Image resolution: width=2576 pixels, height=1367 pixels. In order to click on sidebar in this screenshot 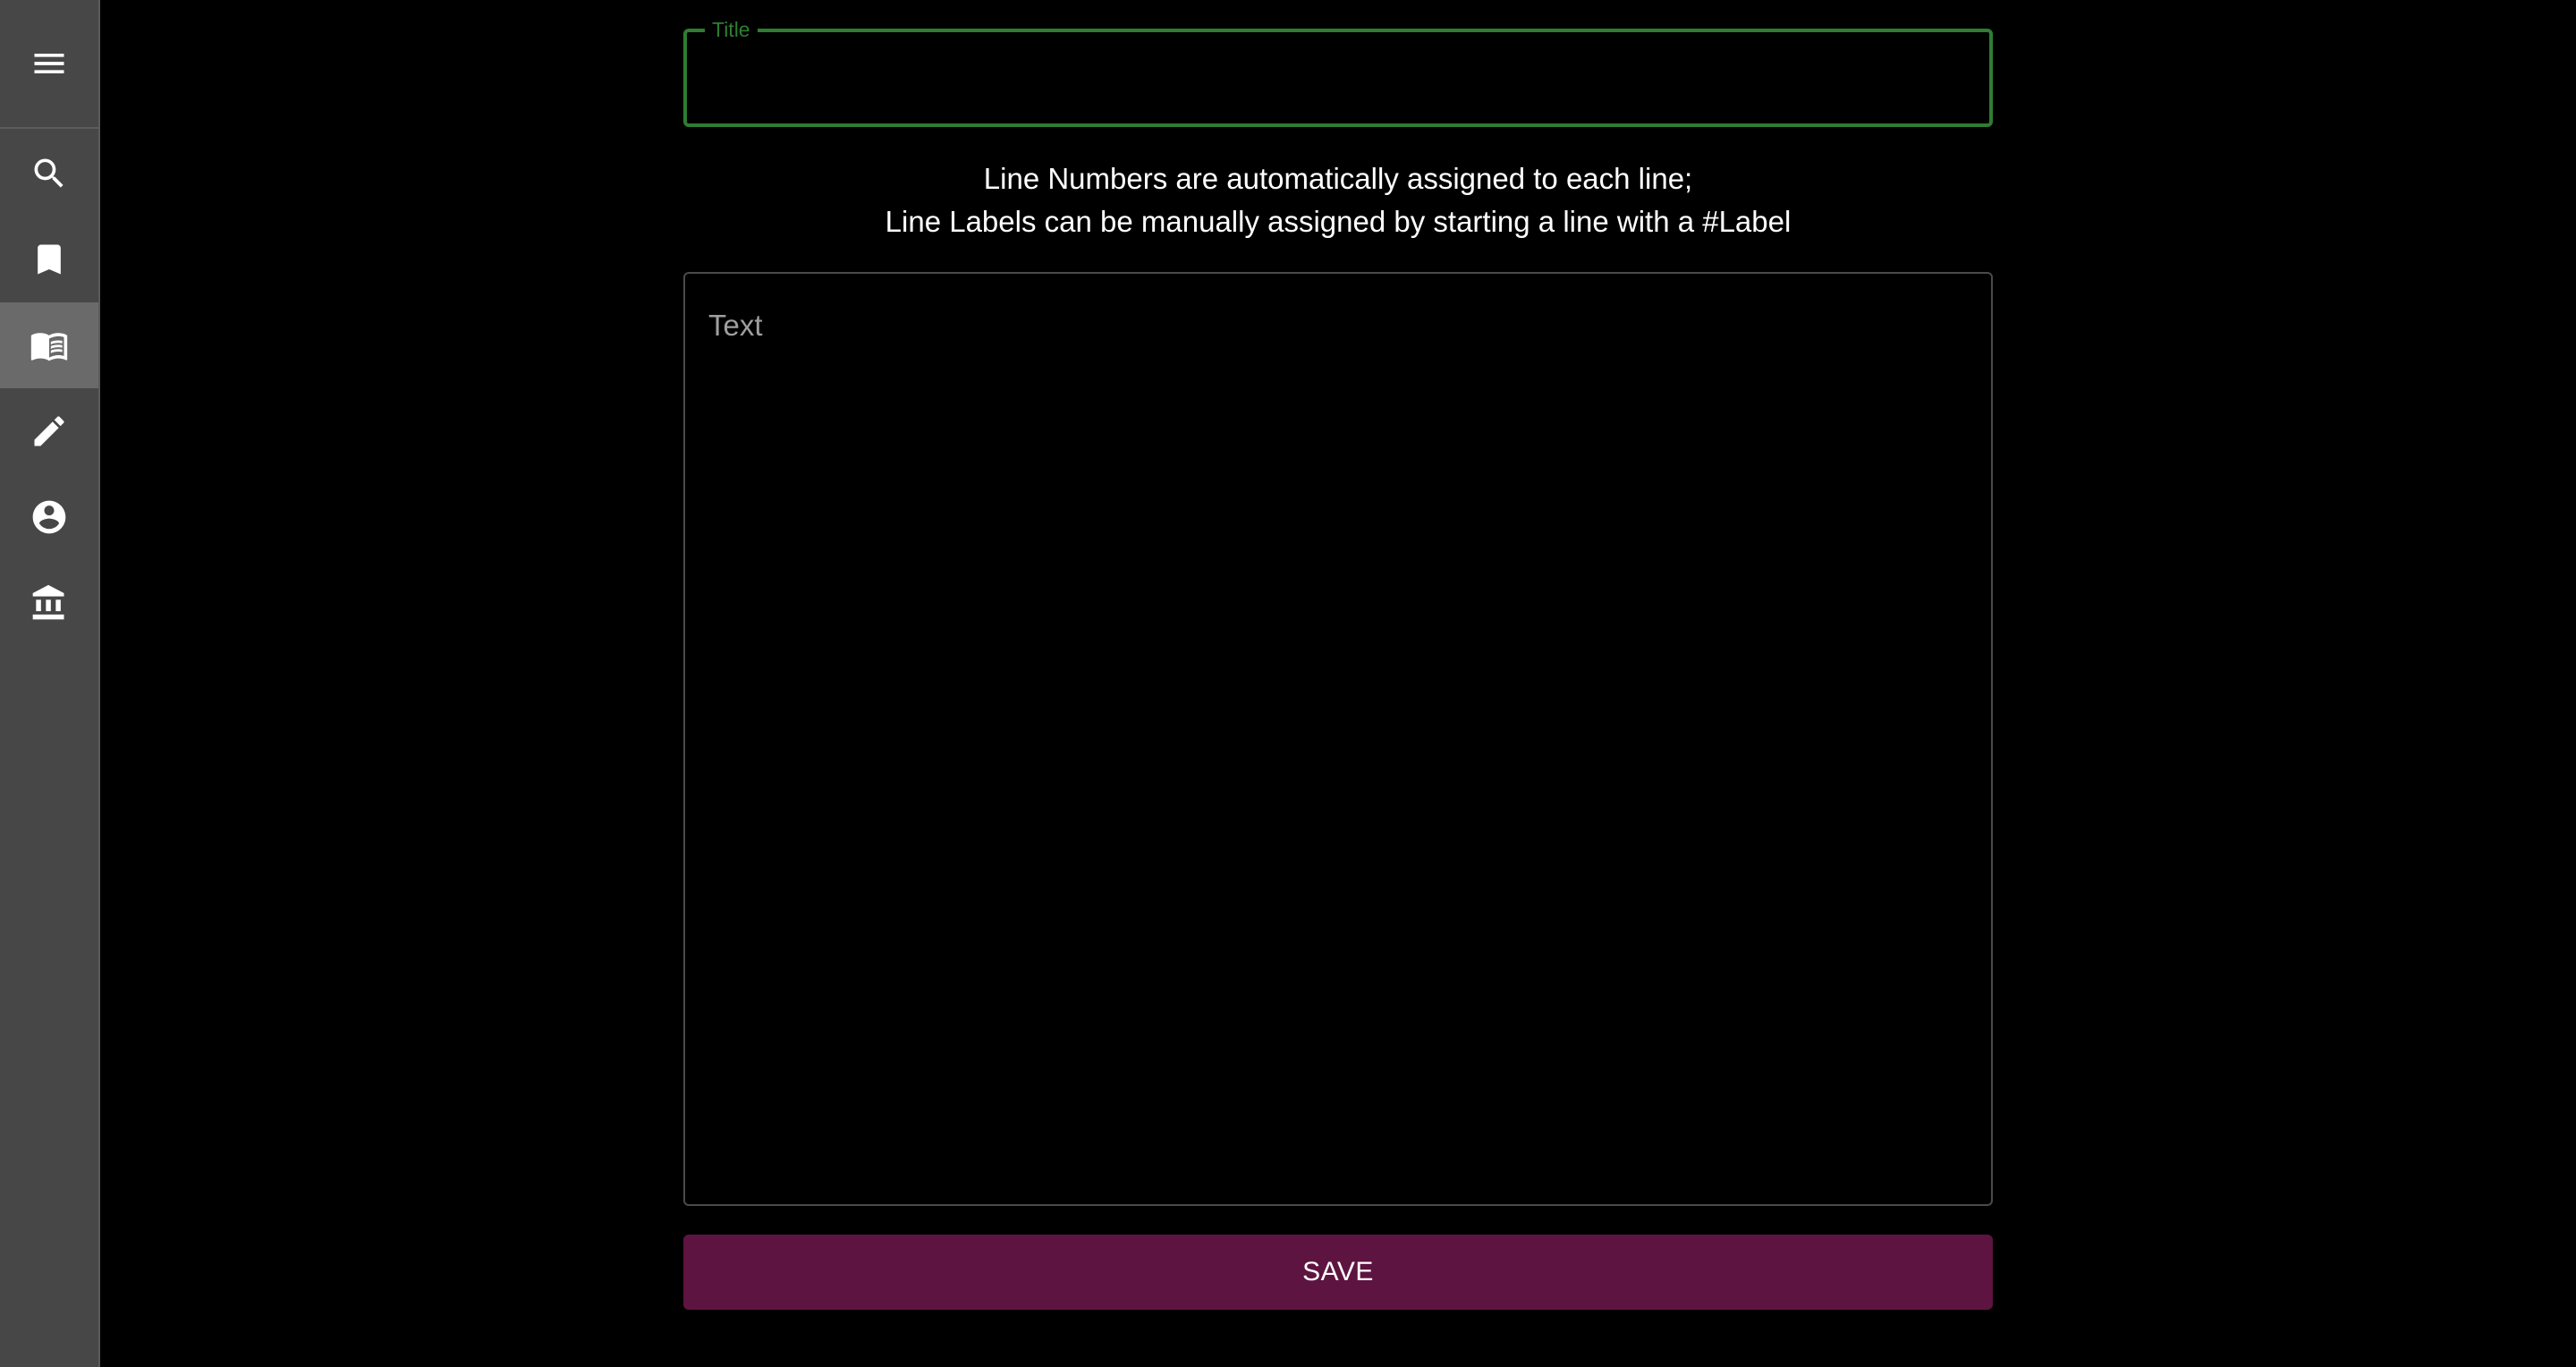, I will do `click(50, 683)`.